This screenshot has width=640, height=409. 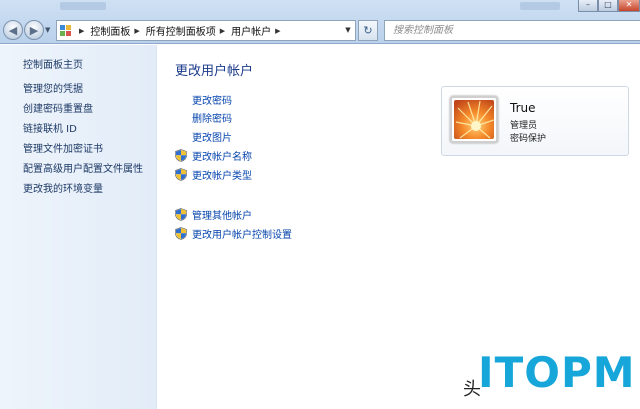 I want to click on address-bar: ▶ 控制面板 ▶ 所有控制面板项 ▶ 用户帐户 ▶ ▼, so click(x=206, y=30).